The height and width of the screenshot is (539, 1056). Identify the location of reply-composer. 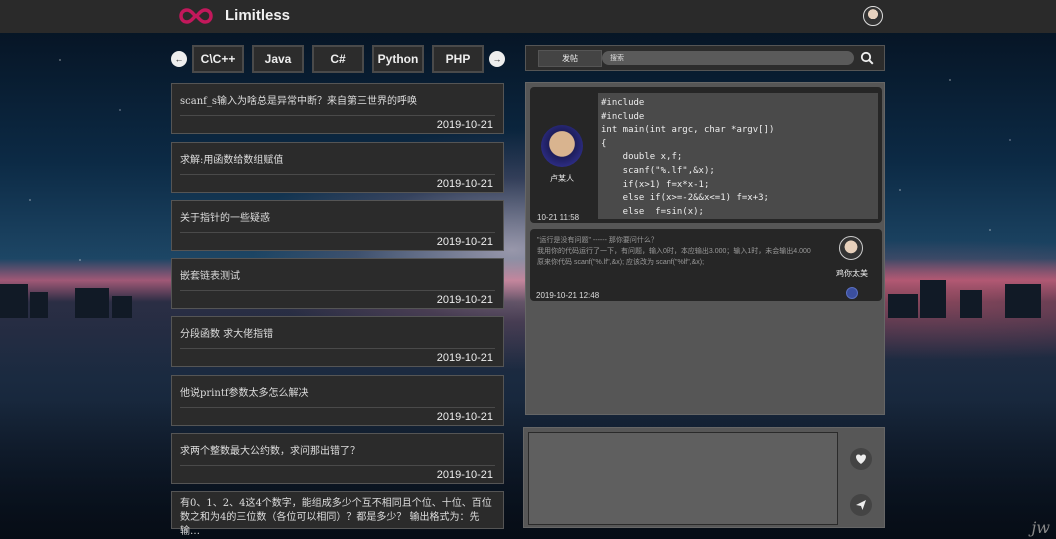
(704, 477).